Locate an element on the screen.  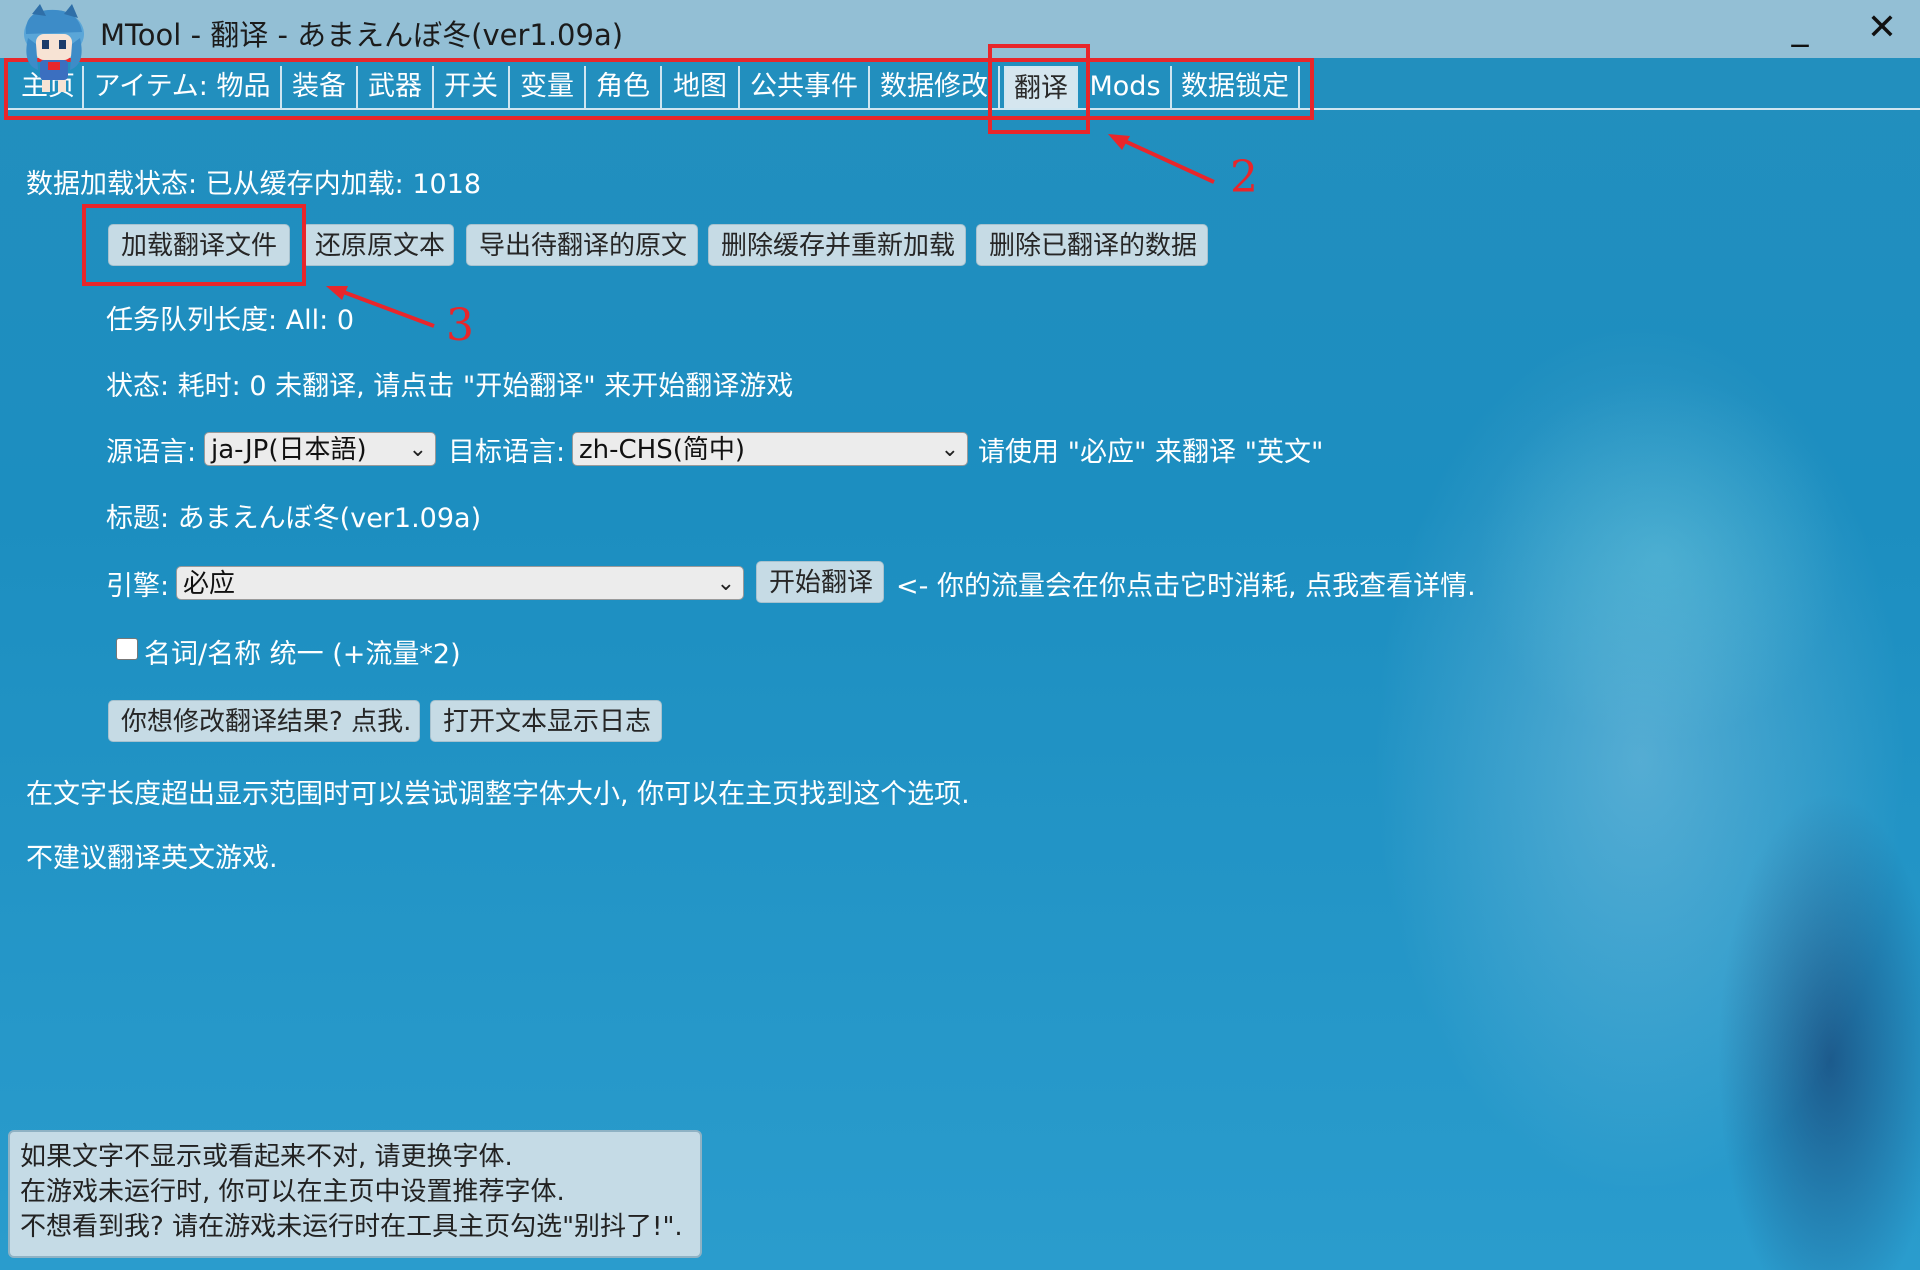
translate-tab-highlight-box is located at coordinates (1039, 89).